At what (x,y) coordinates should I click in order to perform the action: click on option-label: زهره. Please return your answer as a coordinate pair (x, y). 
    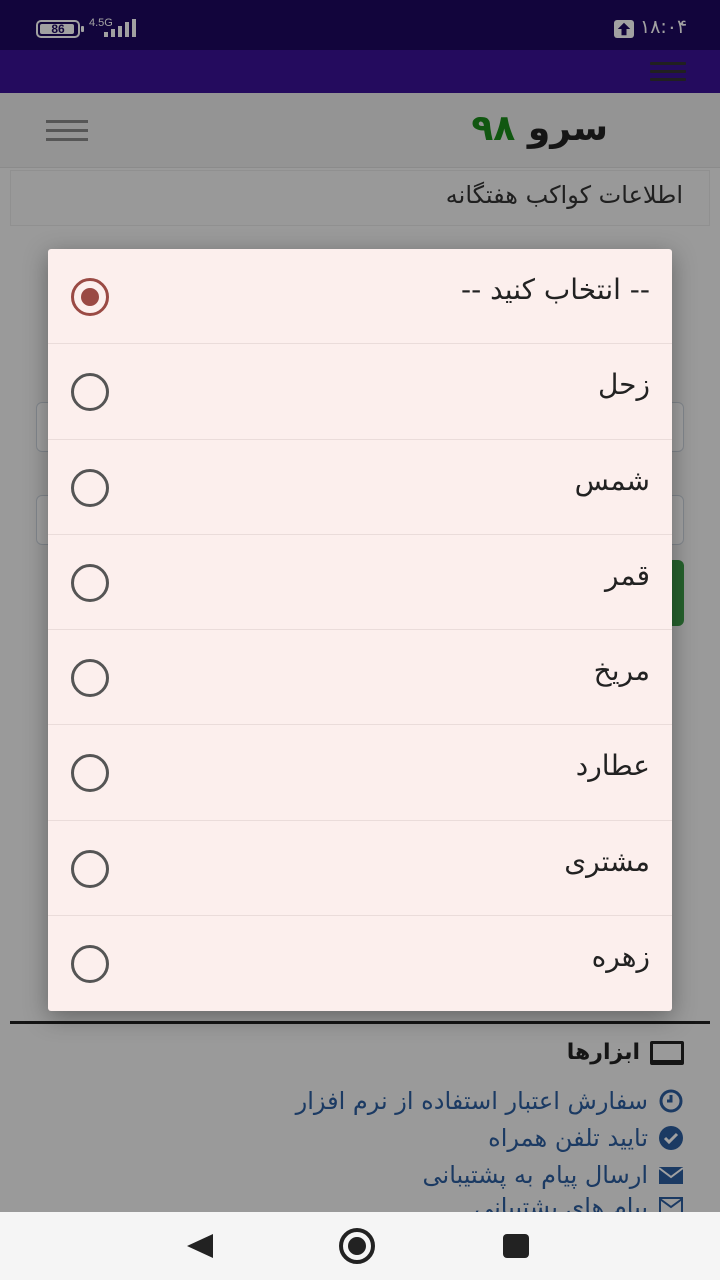
    Looking at the image, I should click on (620, 956).